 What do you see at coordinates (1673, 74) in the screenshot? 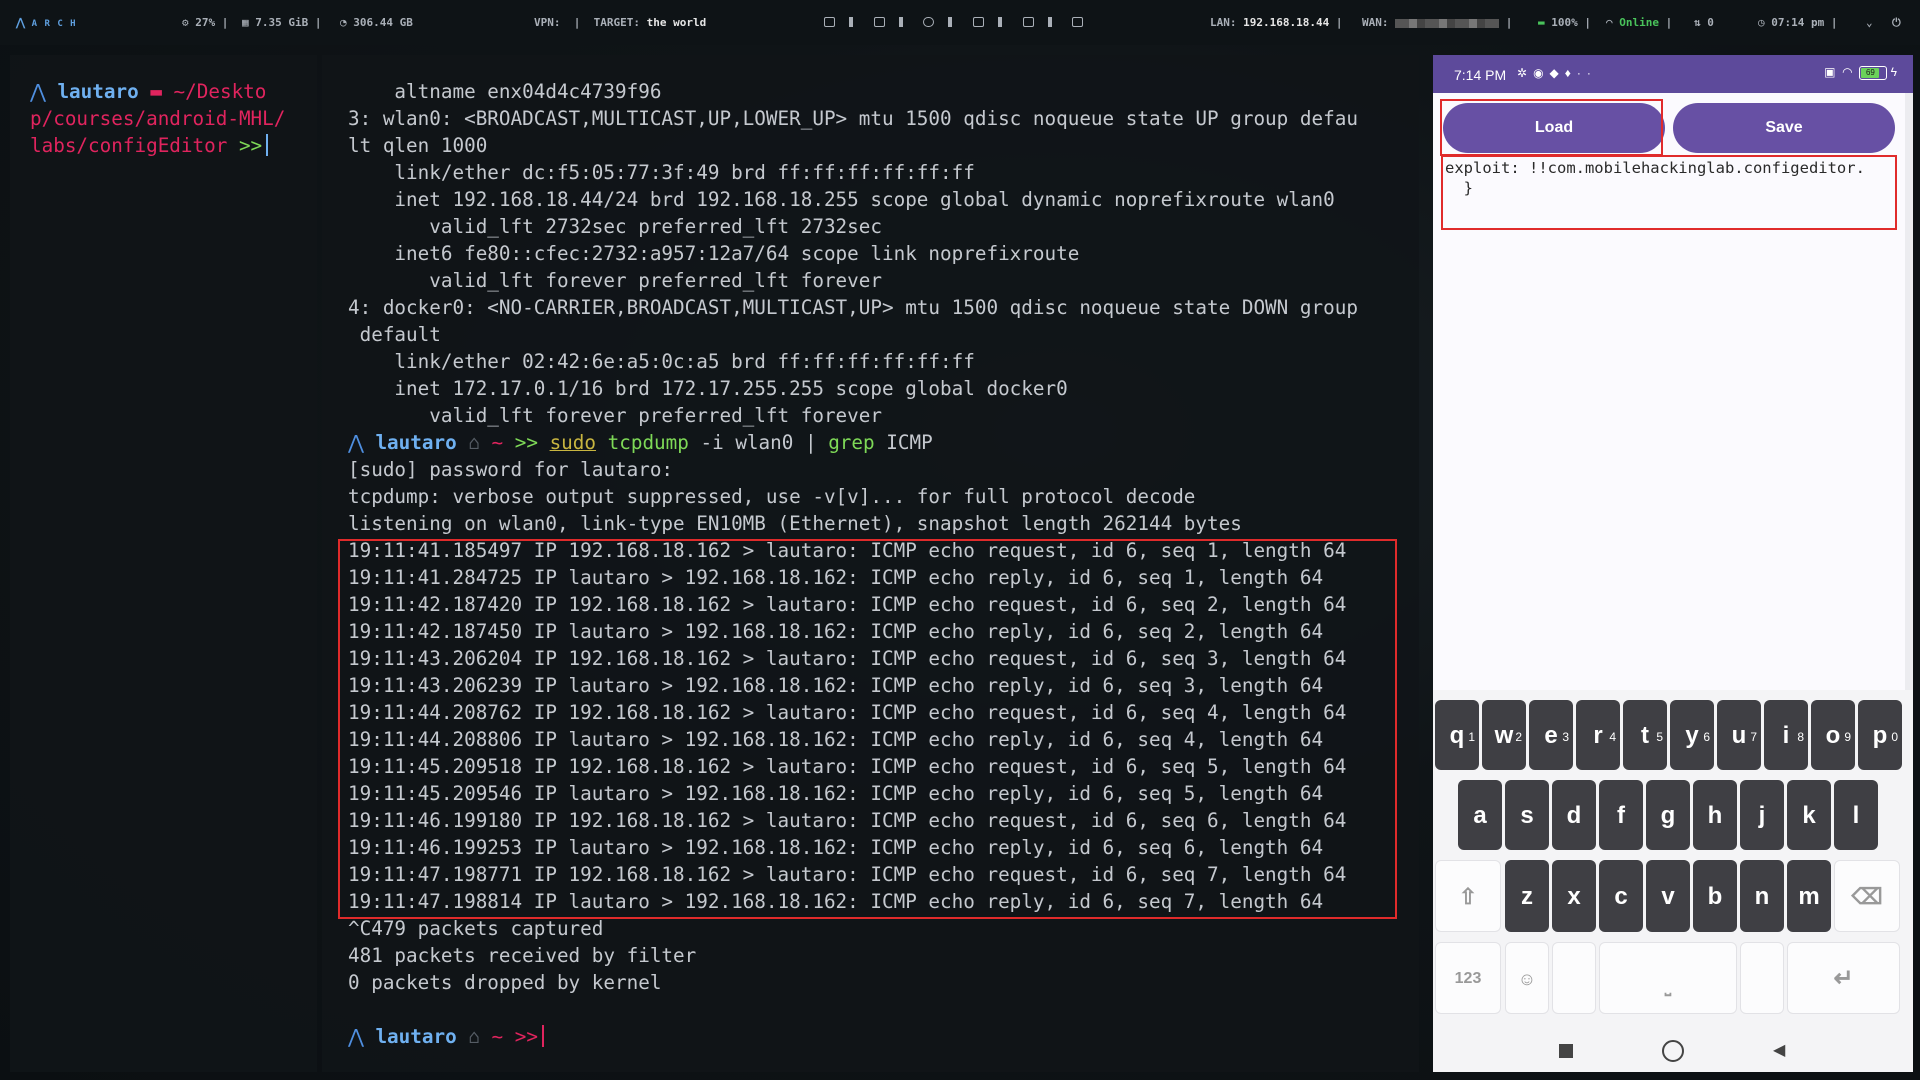
I see `phone-status-bar: 7:14 PM ✲◉◆♦·· ▣ ◠ 69 ϟ` at bounding box center [1673, 74].